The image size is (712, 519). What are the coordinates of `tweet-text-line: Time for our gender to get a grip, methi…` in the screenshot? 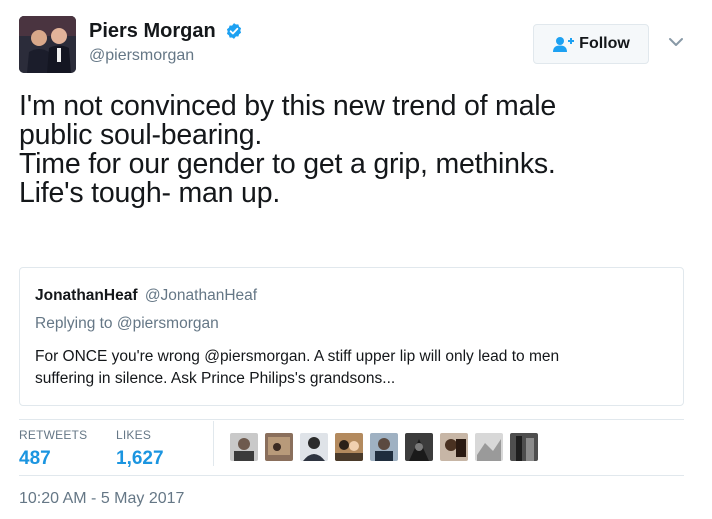 It's located at (287, 164).